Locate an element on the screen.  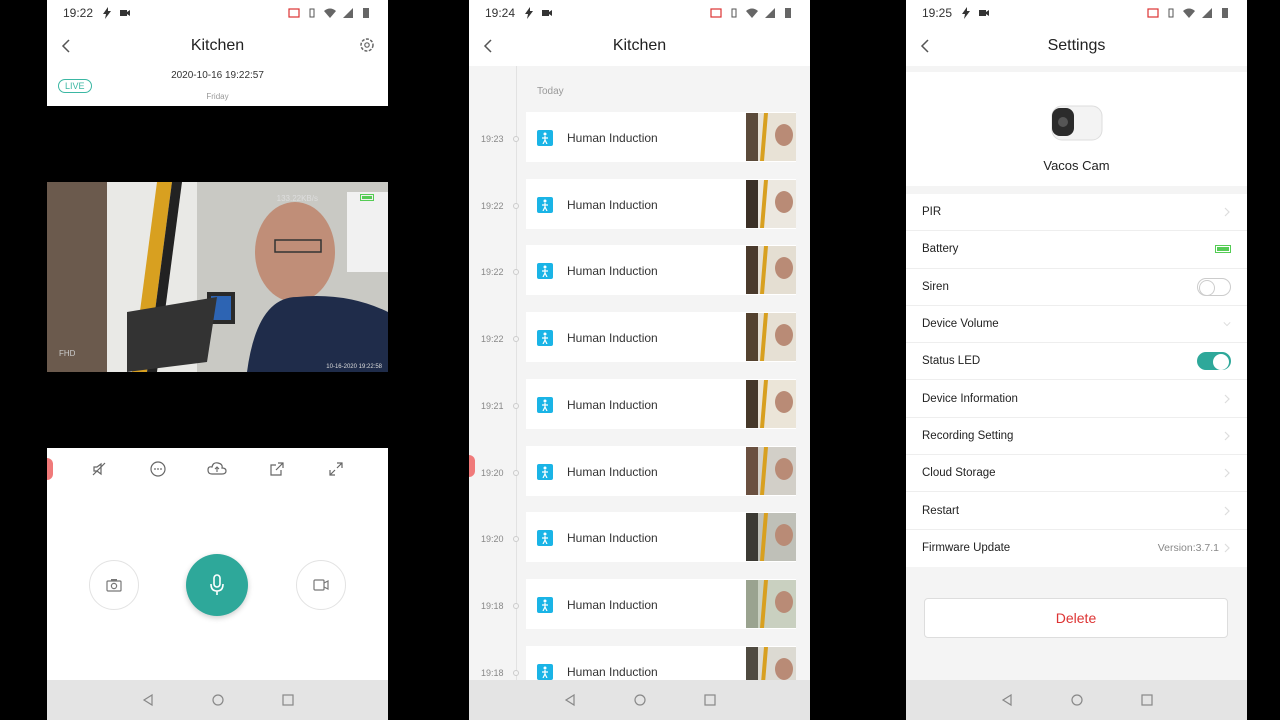
event-row: 19:18 Human Induction is located at coordinates (639, 603).